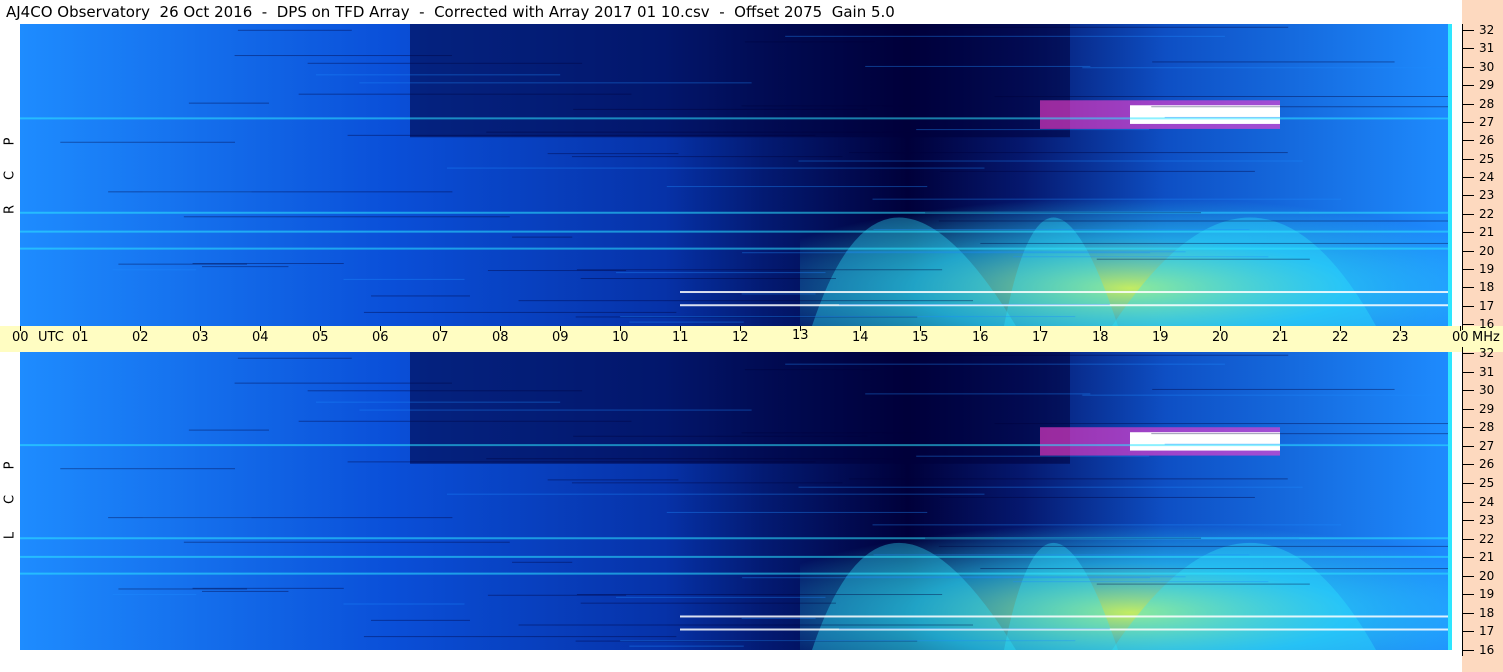  I want to click on time-tick-label: 07, so click(440, 337).